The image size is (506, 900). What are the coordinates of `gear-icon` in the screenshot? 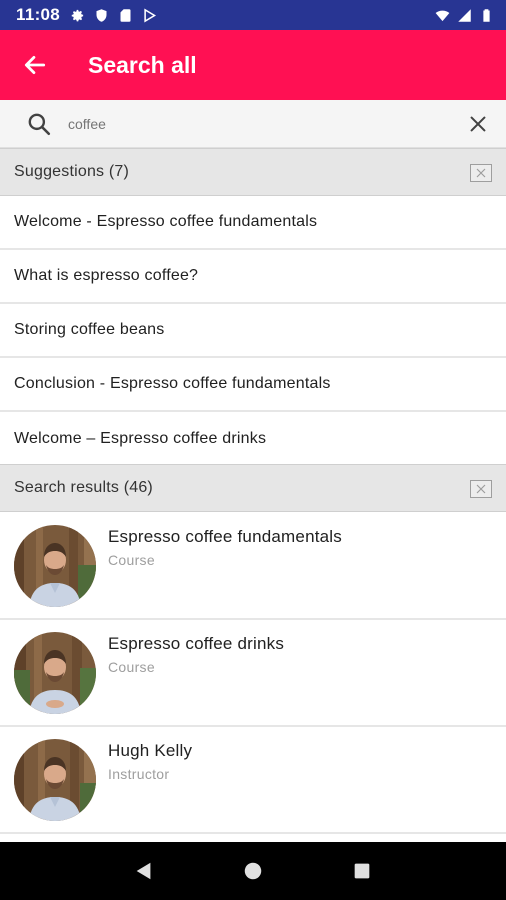 It's located at (77, 15).